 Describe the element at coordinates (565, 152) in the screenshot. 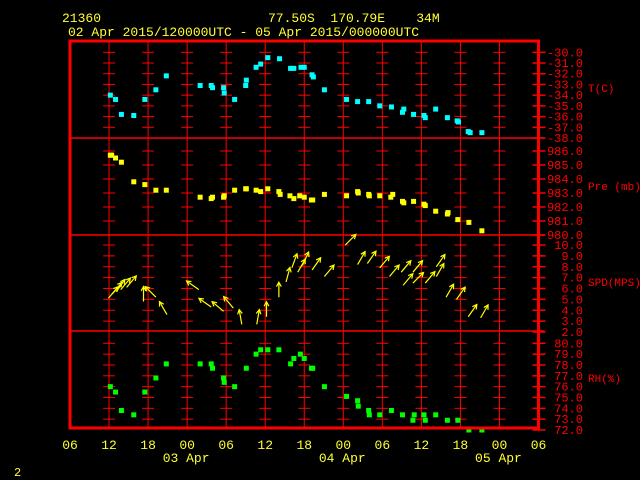

I see `y-tick-label: 986.0` at that location.